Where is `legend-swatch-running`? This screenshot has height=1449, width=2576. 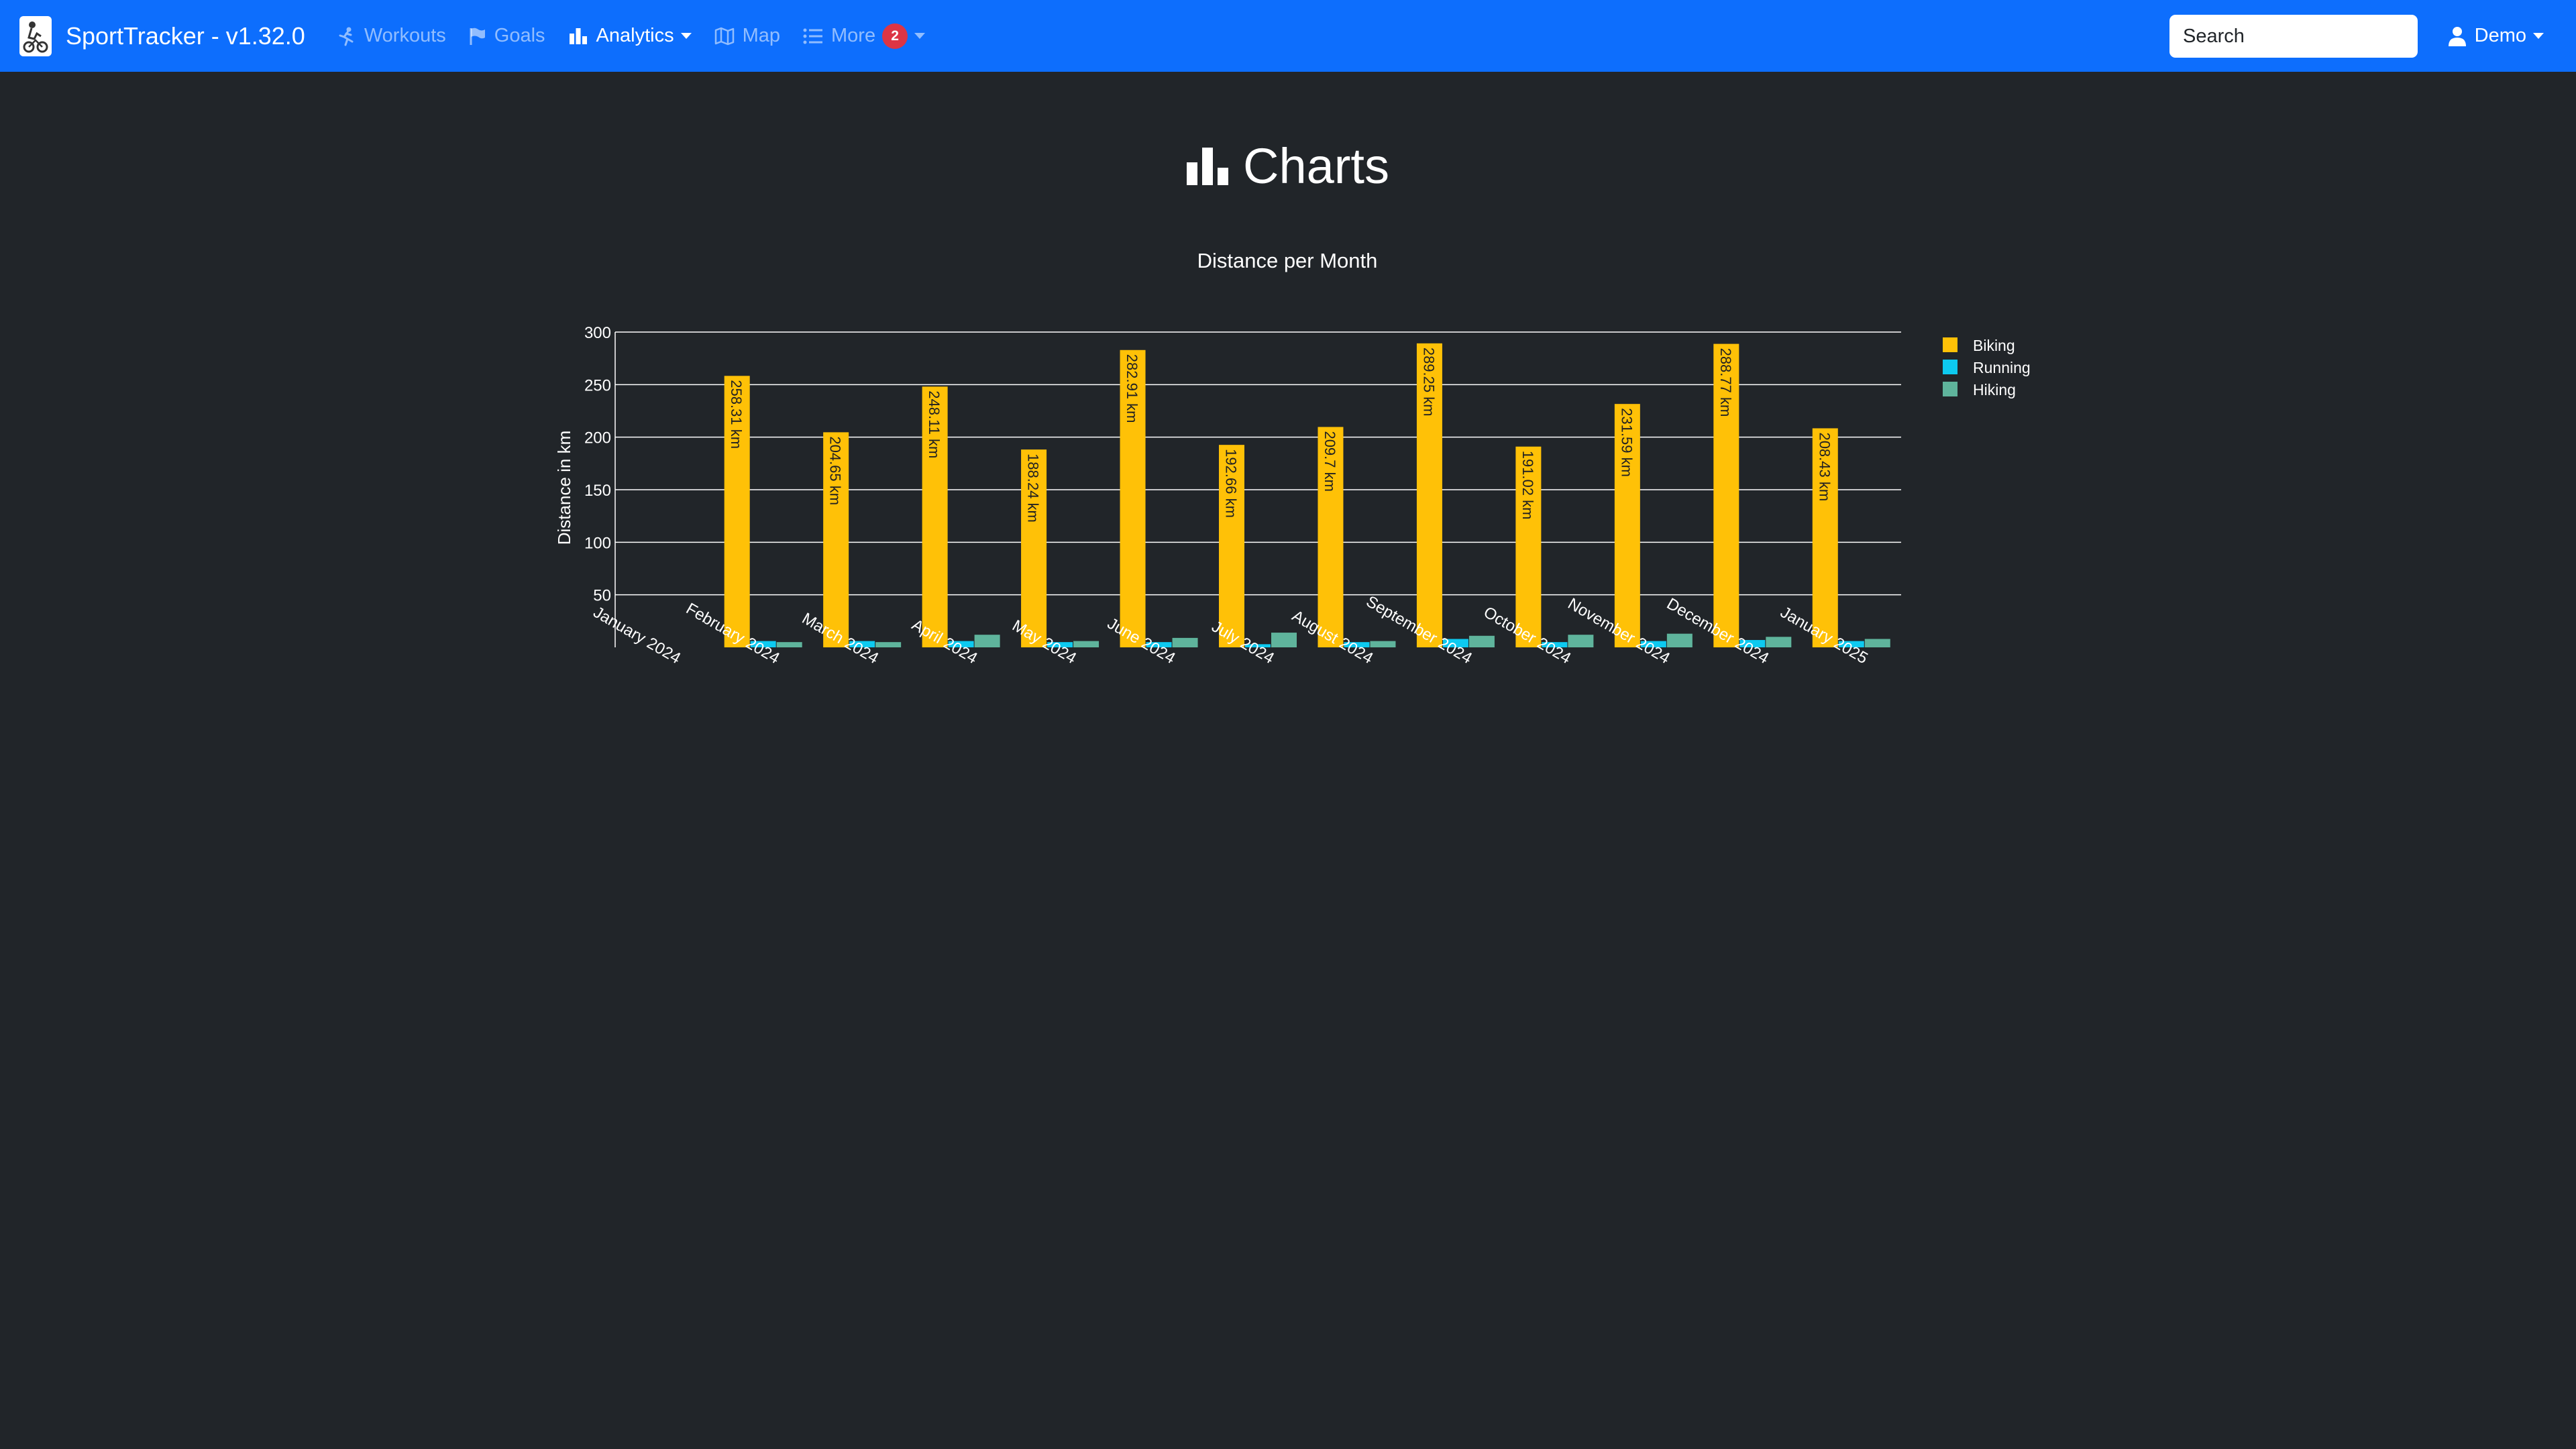
legend-swatch-running is located at coordinates (1950, 367).